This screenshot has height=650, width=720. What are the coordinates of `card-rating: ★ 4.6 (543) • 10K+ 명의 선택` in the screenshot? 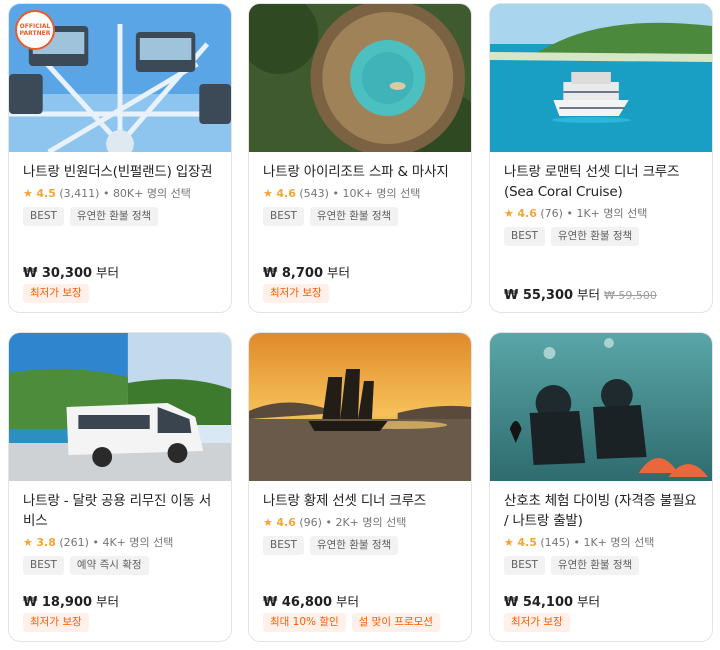 It's located at (360, 194).